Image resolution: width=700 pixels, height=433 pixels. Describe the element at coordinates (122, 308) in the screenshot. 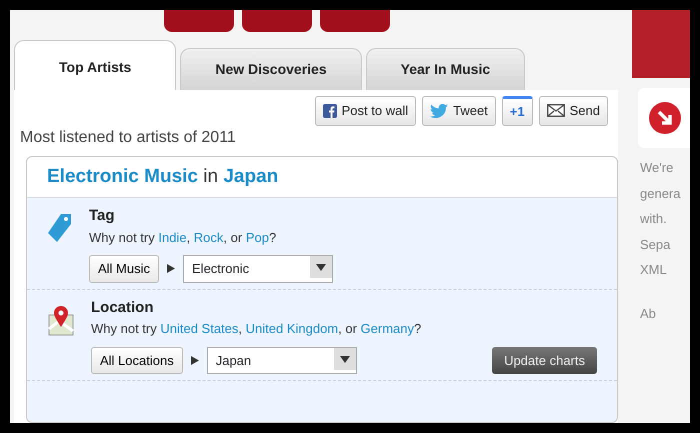

I see `filter-title: Location` at that location.